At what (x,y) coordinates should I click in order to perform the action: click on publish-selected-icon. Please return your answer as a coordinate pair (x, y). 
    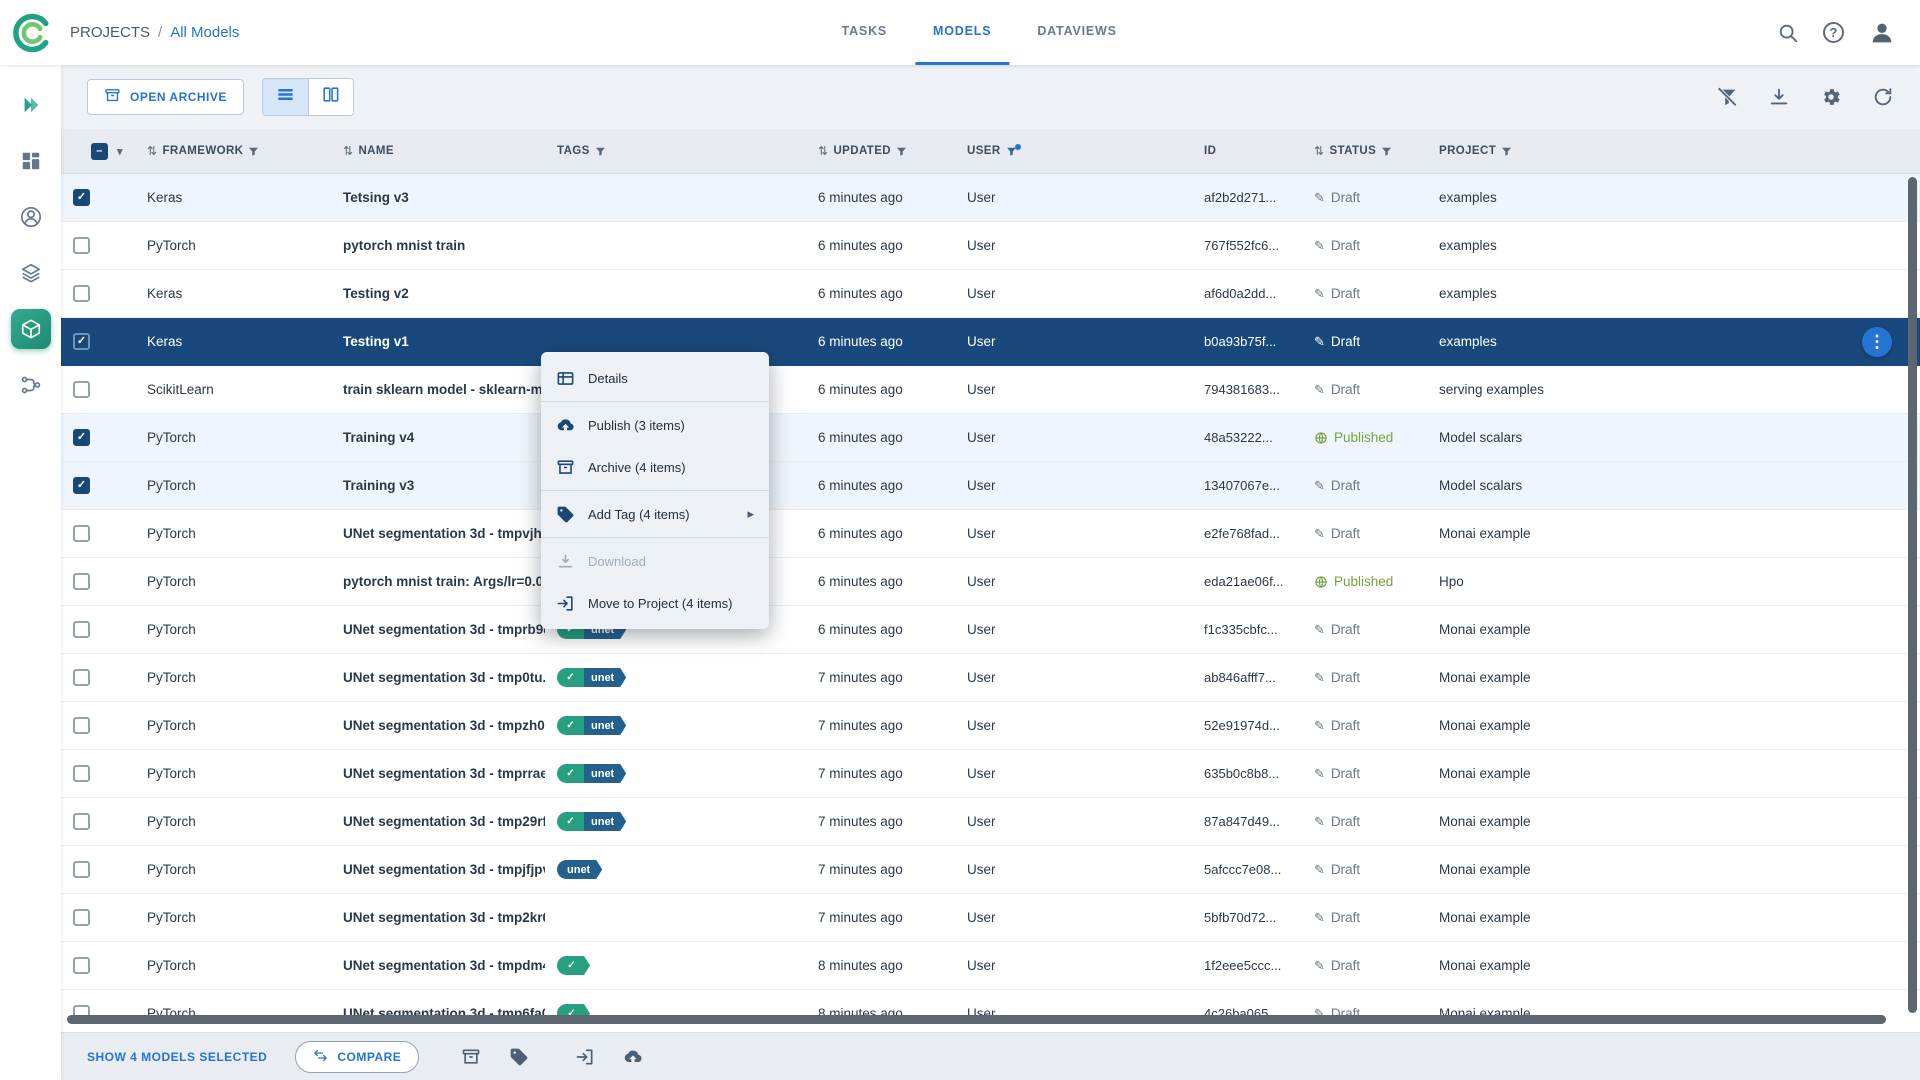
    Looking at the image, I should click on (633, 1057).